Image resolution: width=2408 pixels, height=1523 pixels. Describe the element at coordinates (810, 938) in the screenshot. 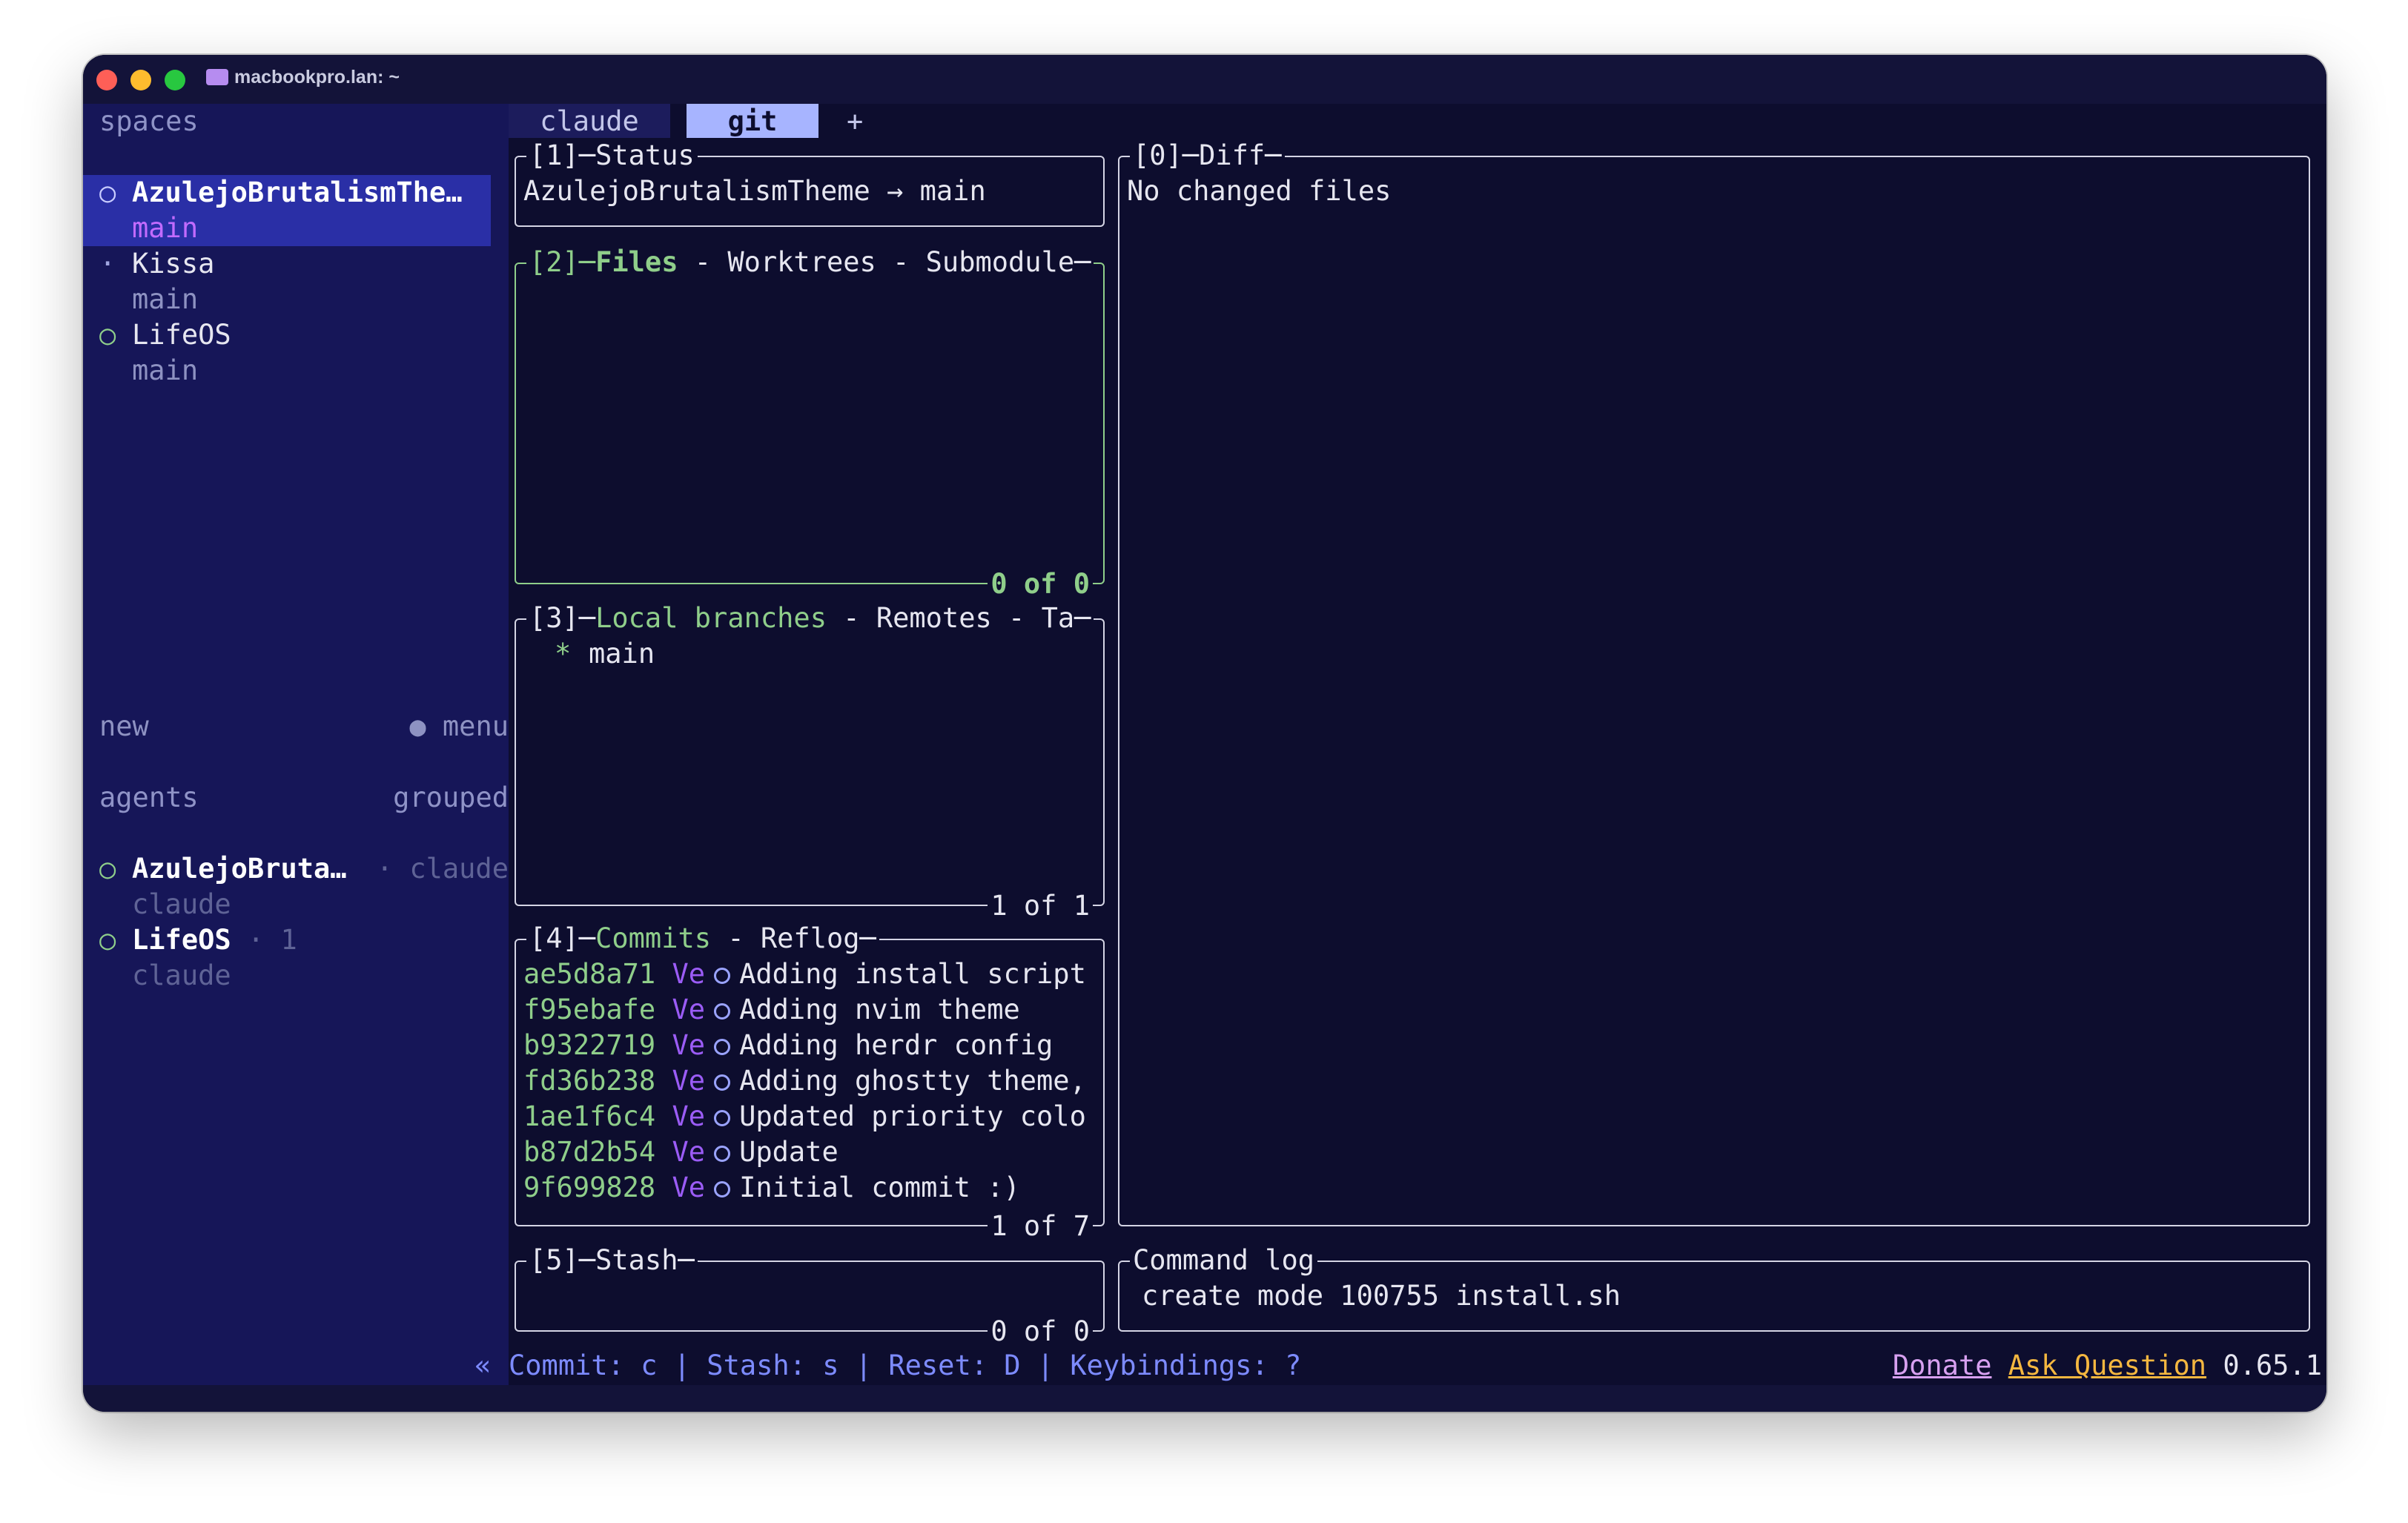

I see `tab-reflog: Reflog` at that location.